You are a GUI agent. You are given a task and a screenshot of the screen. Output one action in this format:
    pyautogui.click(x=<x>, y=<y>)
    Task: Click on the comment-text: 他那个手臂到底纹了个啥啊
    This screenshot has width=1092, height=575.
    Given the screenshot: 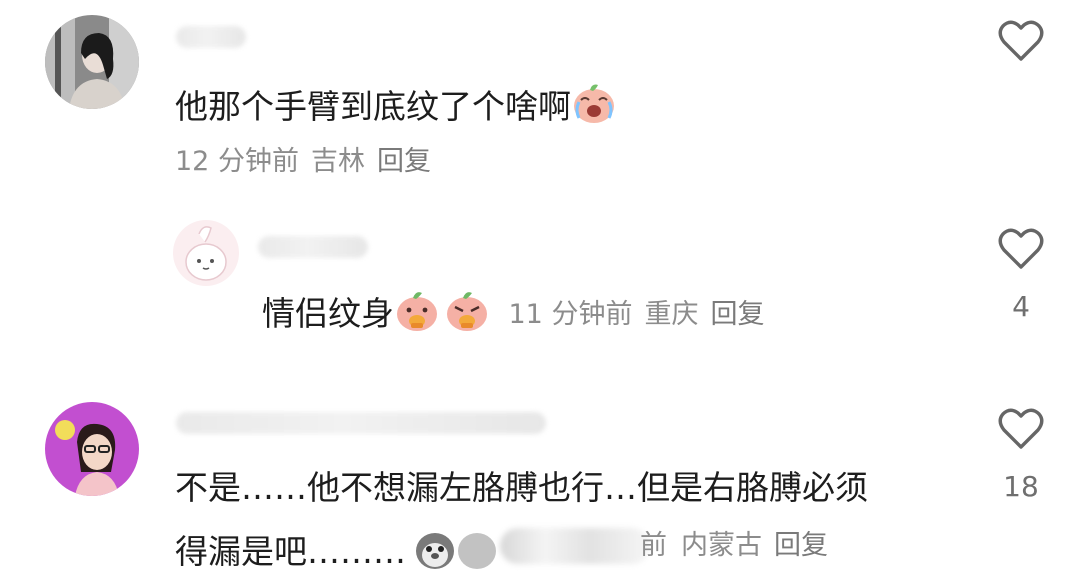 What is the action you would take?
    pyautogui.click(x=396, y=103)
    